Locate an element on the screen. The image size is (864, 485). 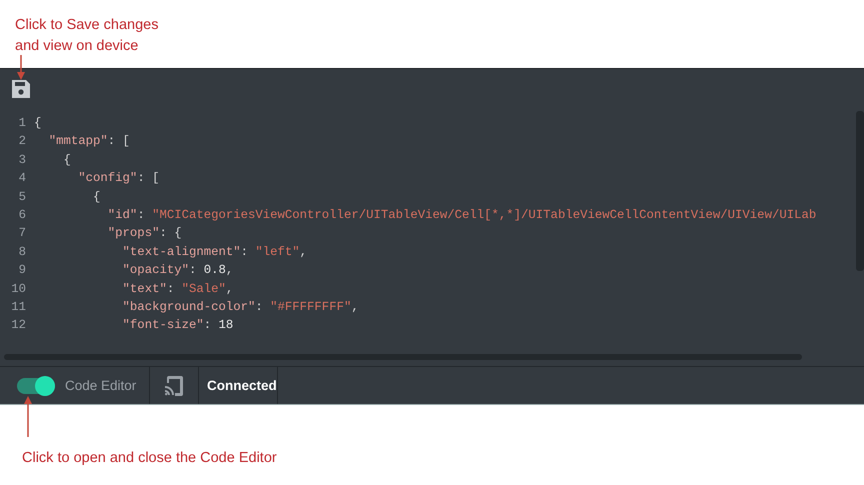
code-line: "opacity": 0.8, is located at coordinates (178, 271).